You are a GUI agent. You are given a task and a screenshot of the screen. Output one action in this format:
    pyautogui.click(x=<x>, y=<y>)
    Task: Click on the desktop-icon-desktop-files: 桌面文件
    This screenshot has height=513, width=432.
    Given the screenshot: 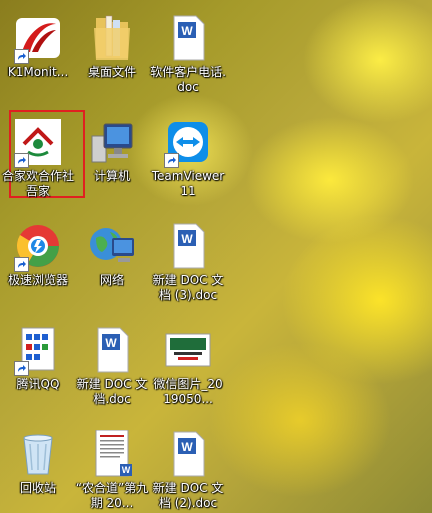 What is the action you would take?
    pyautogui.click(x=112, y=47)
    